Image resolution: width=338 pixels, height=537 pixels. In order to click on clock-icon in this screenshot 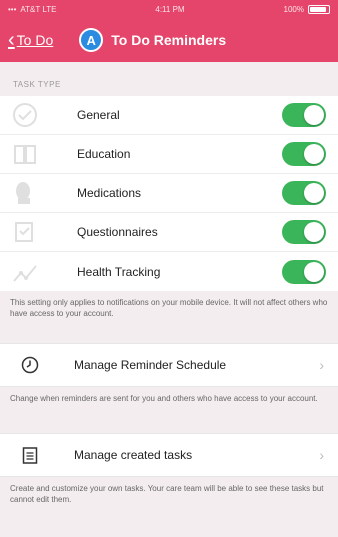, I will do `click(30, 365)`.